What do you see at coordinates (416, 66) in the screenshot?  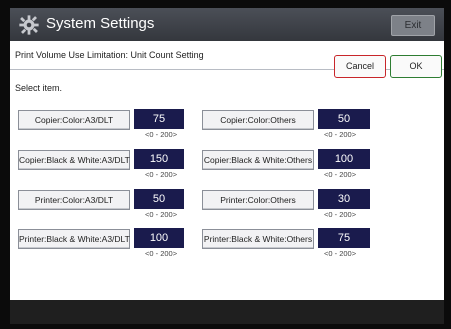 I see `ok-button: OK` at bounding box center [416, 66].